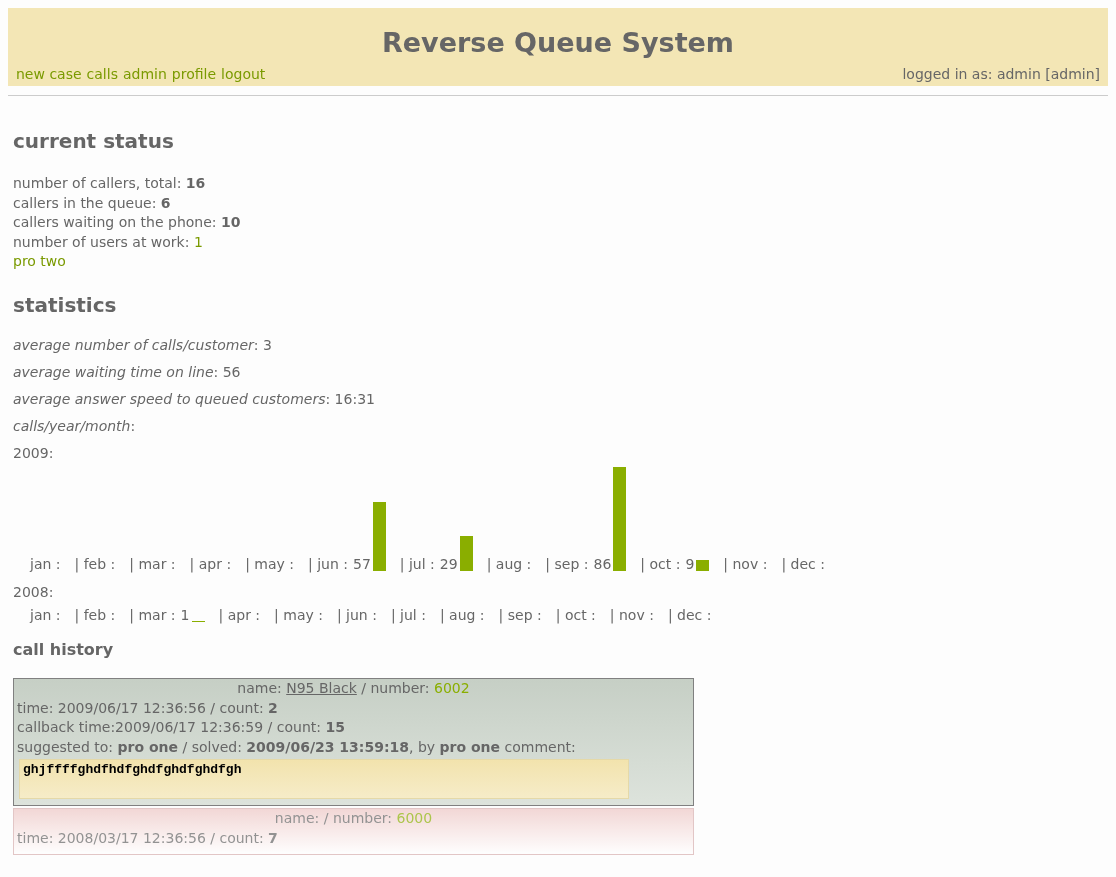 The height and width of the screenshot is (877, 1116). What do you see at coordinates (185, 615) in the screenshot?
I see `month-count: 1` at bounding box center [185, 615].